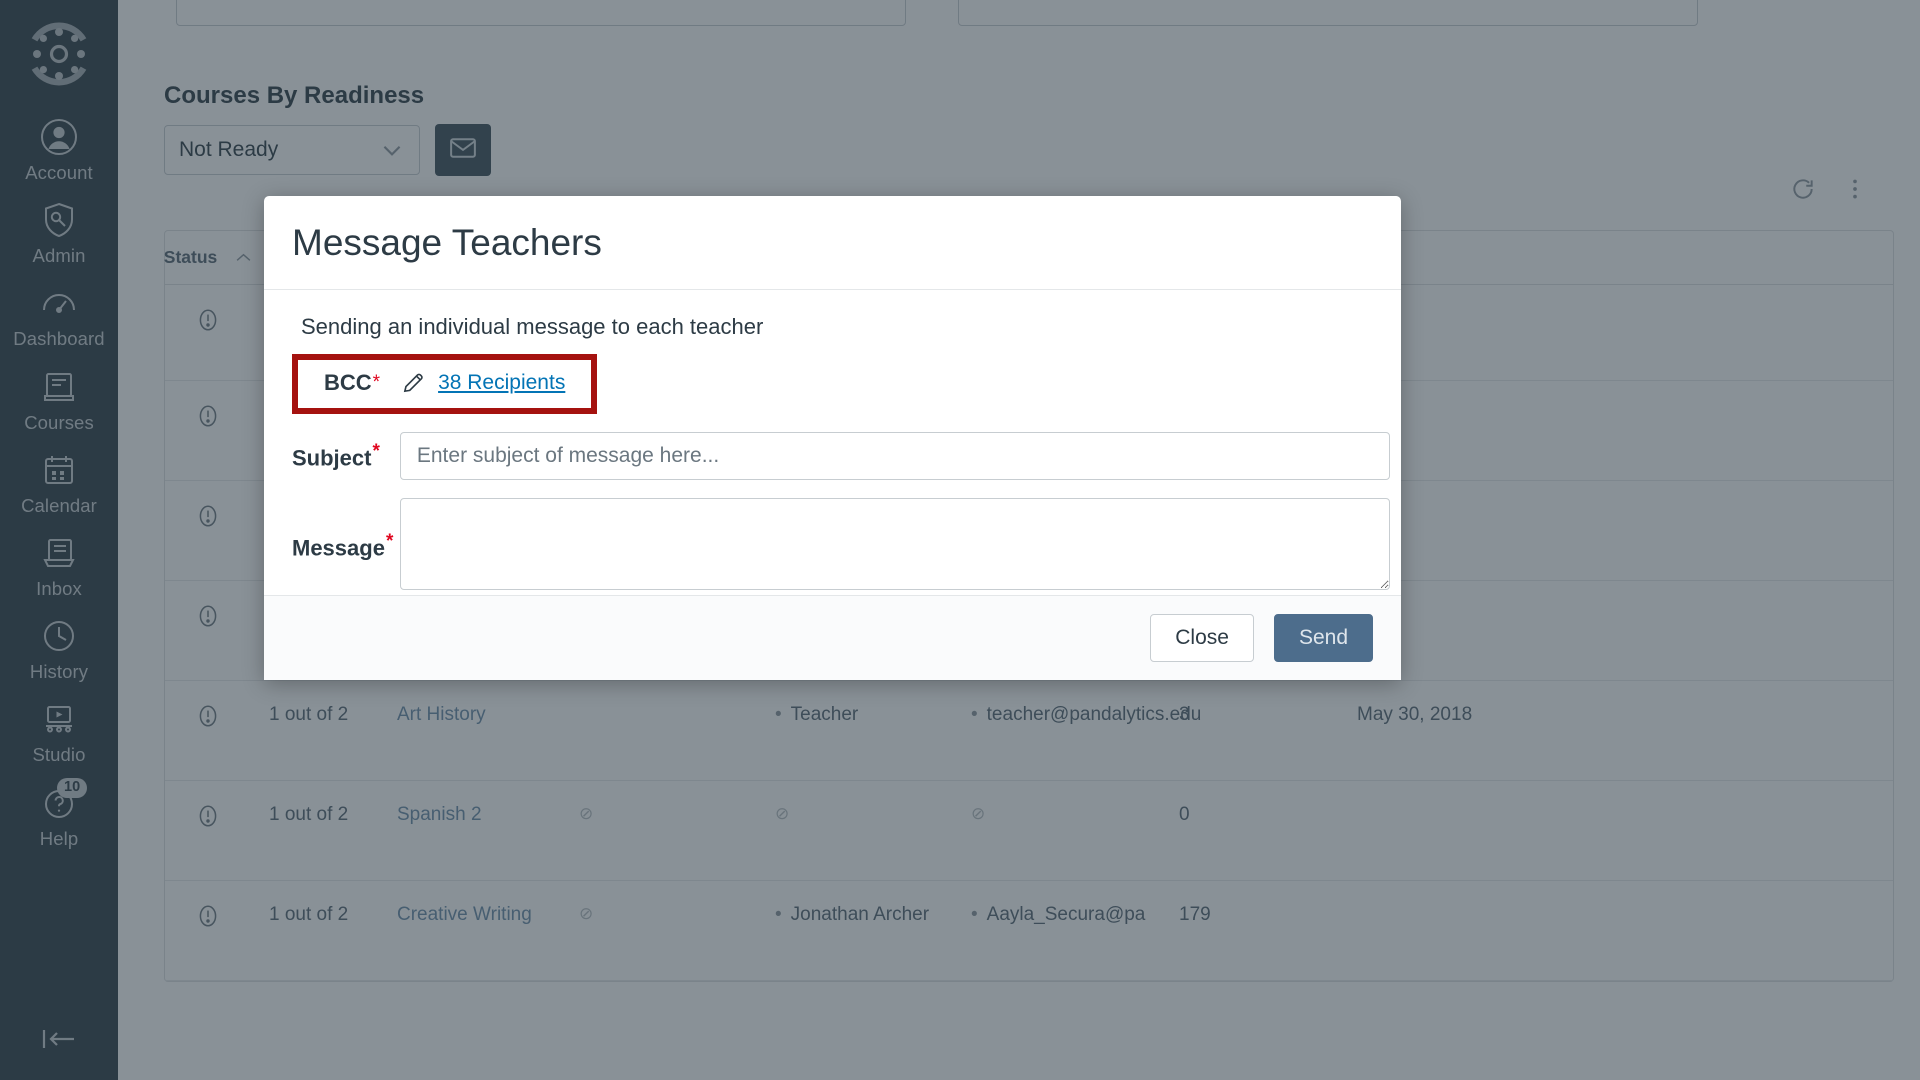 Image resolution: width=1920 pixels, height=1080 pixels. I want to click on modal-footer: Close Send, so click(832, 637).